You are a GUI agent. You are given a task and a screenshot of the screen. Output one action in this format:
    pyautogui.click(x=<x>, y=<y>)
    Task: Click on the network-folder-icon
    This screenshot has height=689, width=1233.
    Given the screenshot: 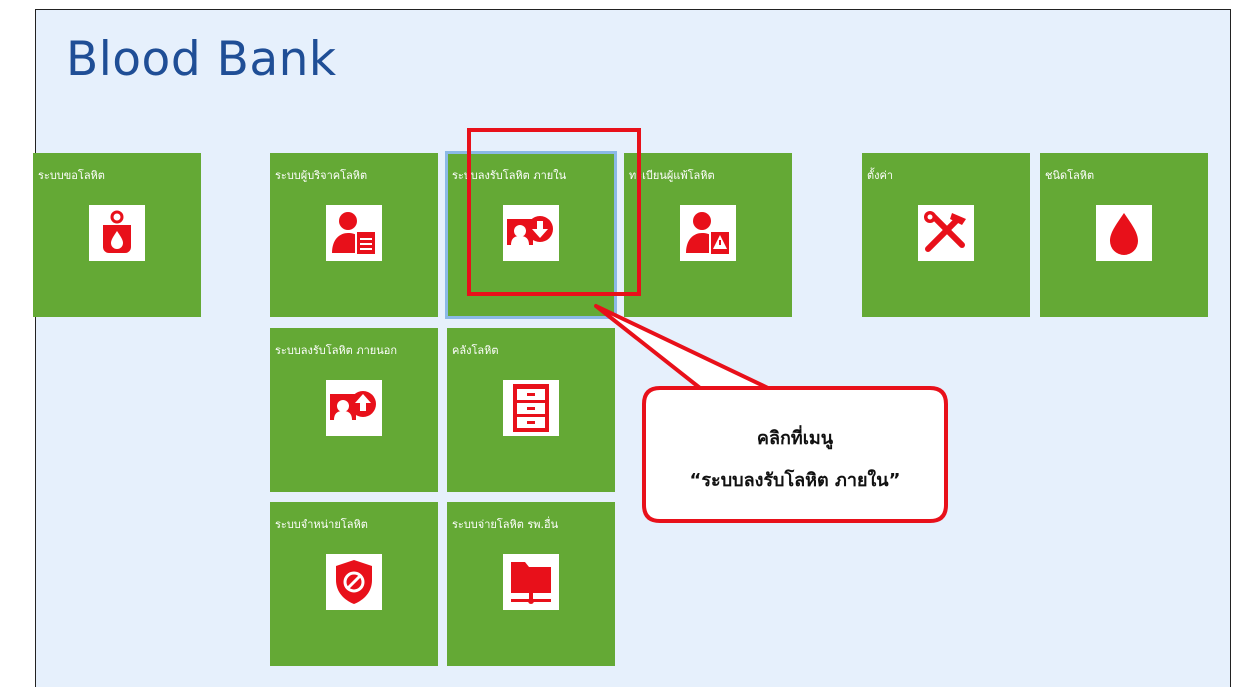 What is the action you would take?
    pyautogui.click(x=531, y=582)
    